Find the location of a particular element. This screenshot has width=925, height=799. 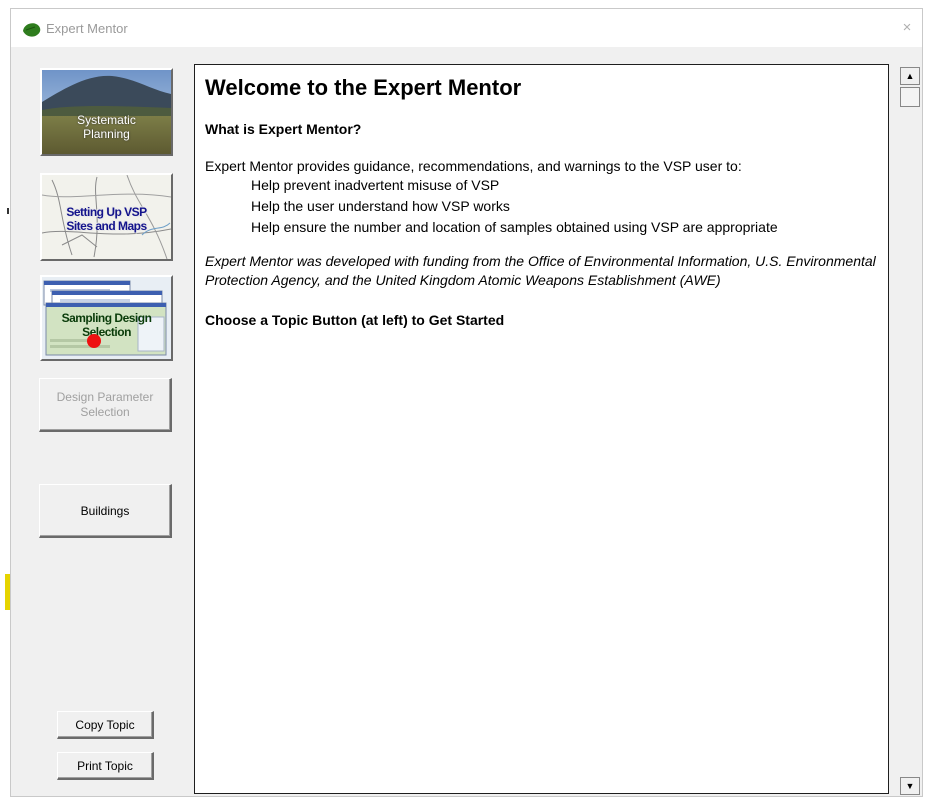

sites-and-maps-line2: Sites and Maps is located at coordinates (106, 226).